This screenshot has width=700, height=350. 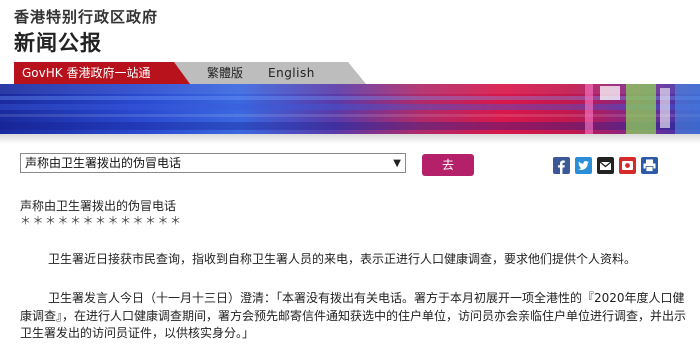 I want to click on chevron-down-icon: ▼, so click(x=397, y=163).